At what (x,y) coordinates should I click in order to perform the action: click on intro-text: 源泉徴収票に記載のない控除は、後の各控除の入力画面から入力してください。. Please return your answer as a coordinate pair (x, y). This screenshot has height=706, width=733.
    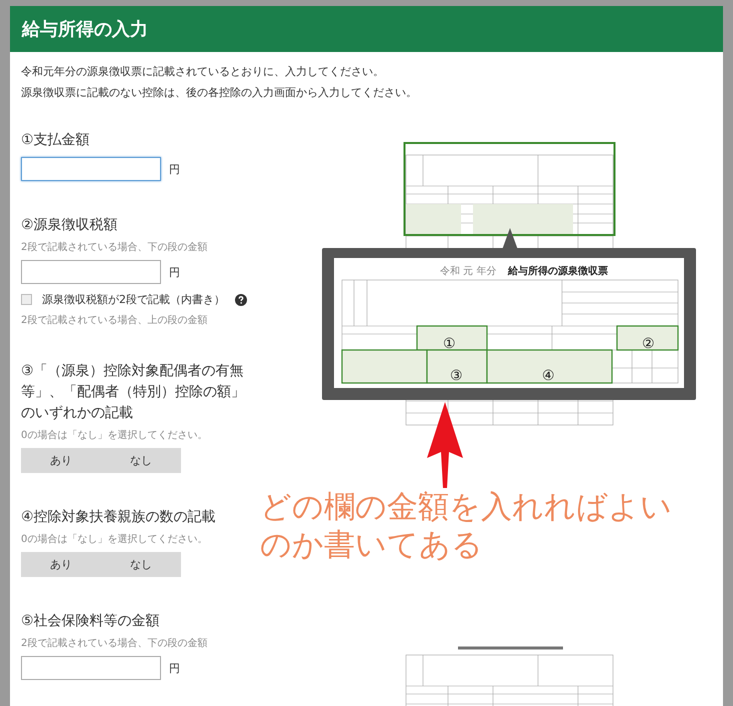
    Looking at the image, I should click on (219, 92).